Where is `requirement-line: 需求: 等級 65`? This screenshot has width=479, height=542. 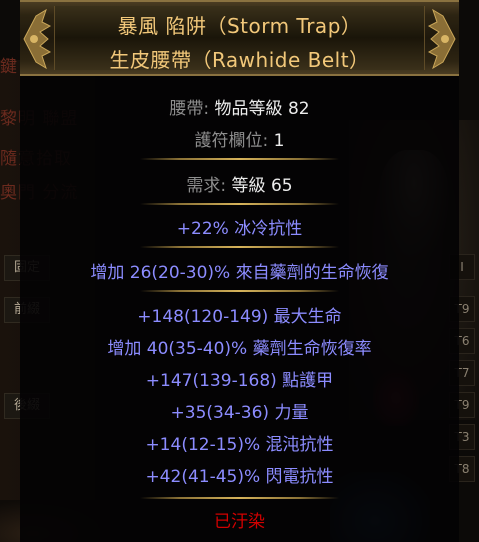
requirement-line: 需求: 等級 65 is located at coordinates (239, 183).